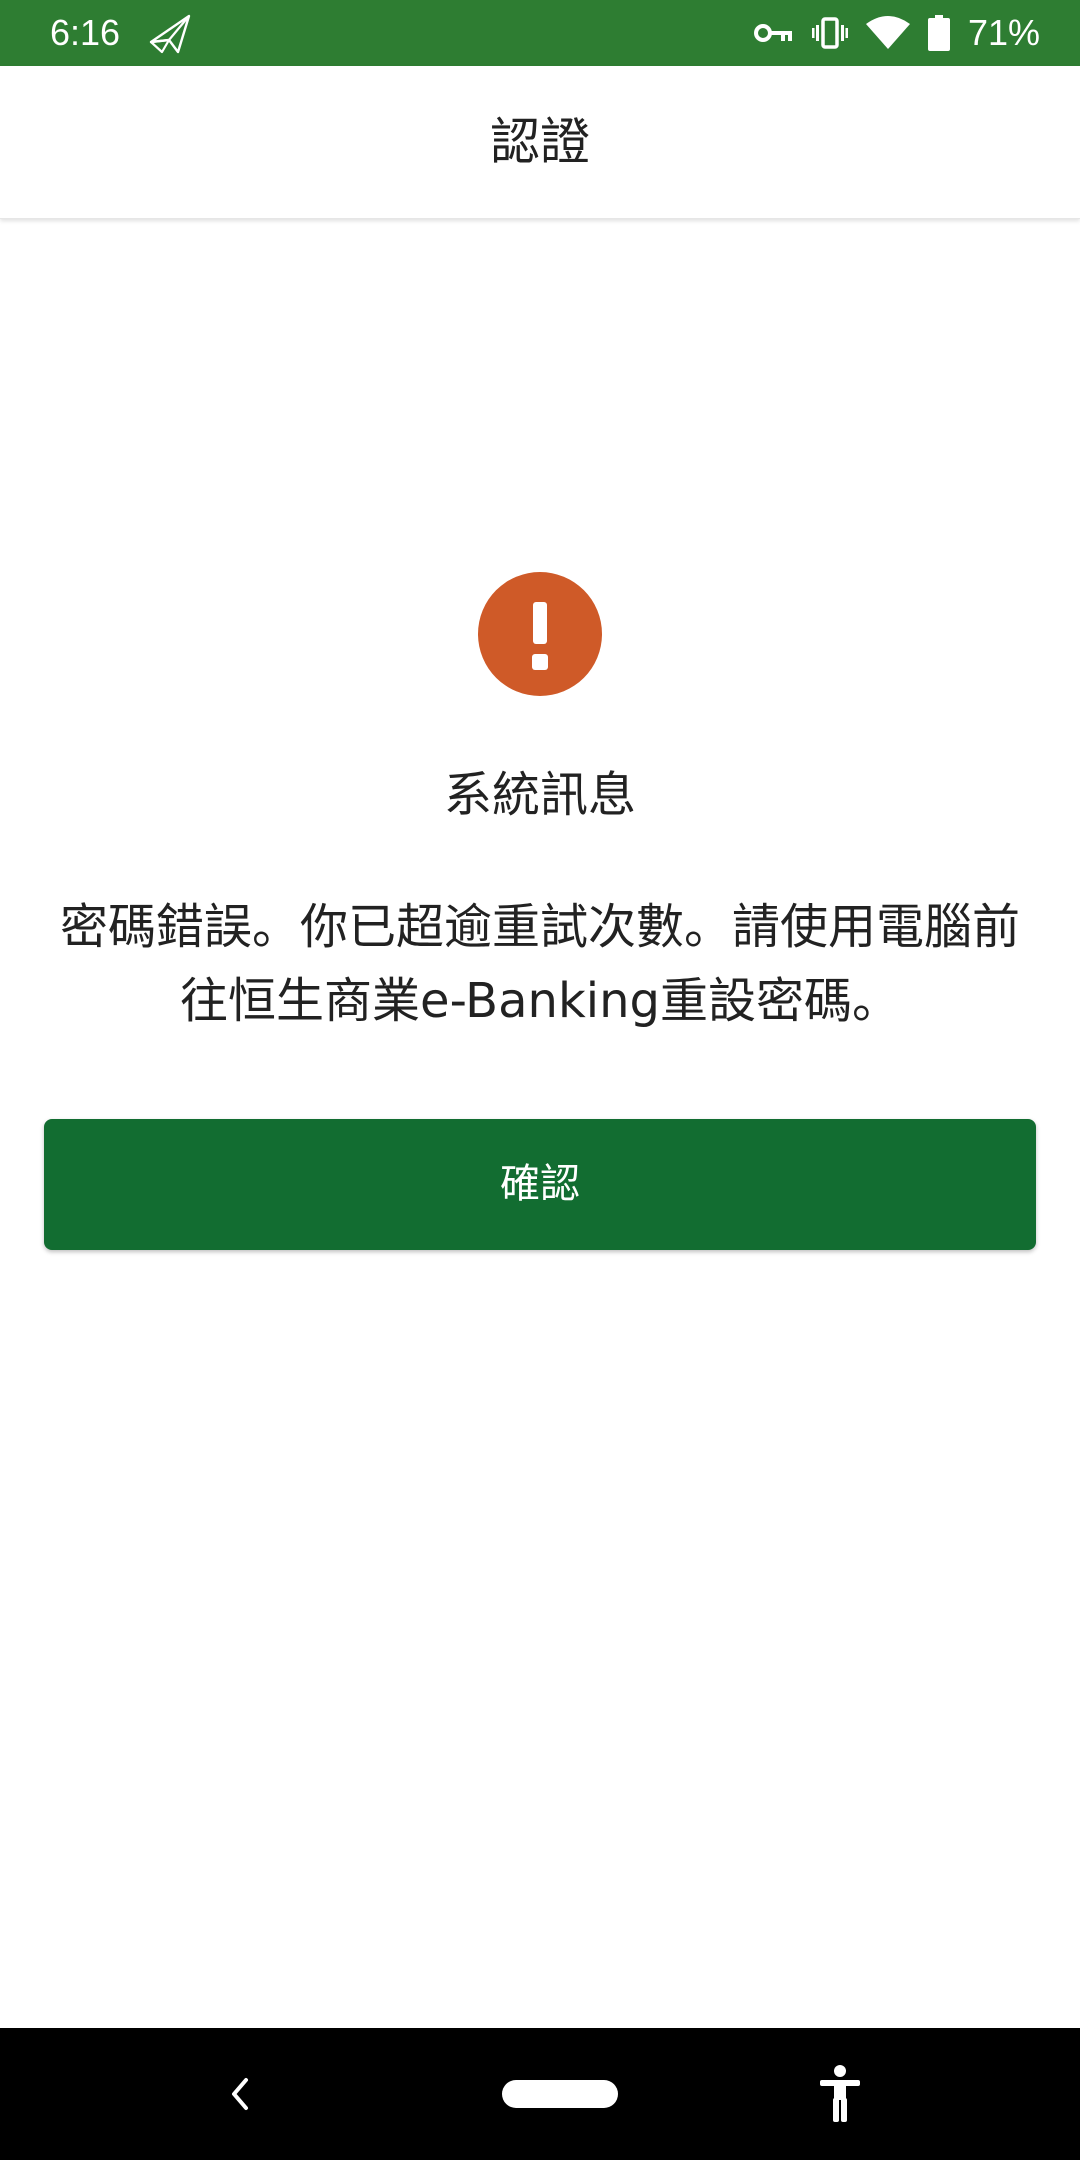 Image resolution: width=1080 pixels, height=2160 pixels. I want to click on send-icon, so click(170, 34).